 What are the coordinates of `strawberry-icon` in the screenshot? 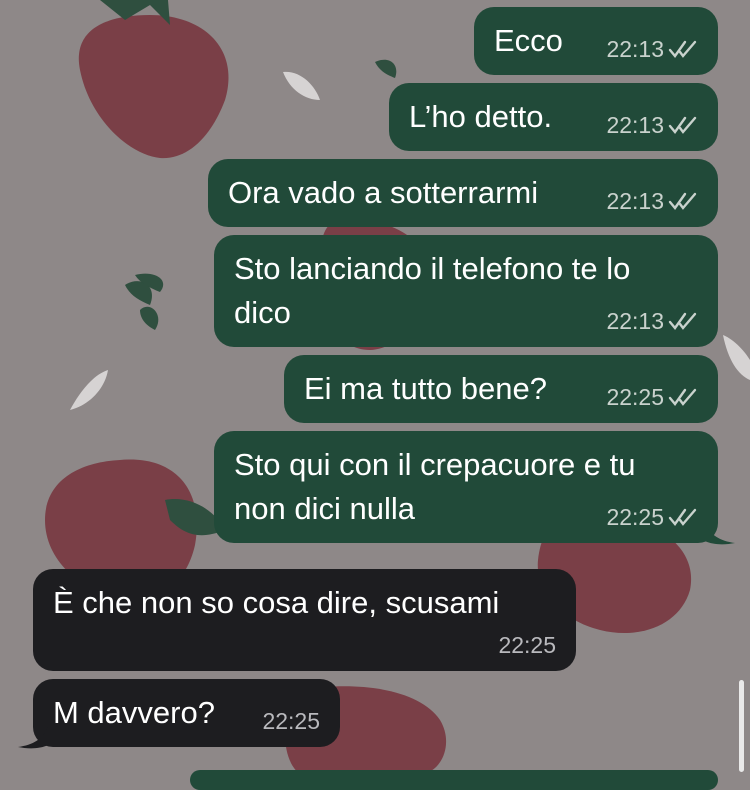 It's located at (153, 79).